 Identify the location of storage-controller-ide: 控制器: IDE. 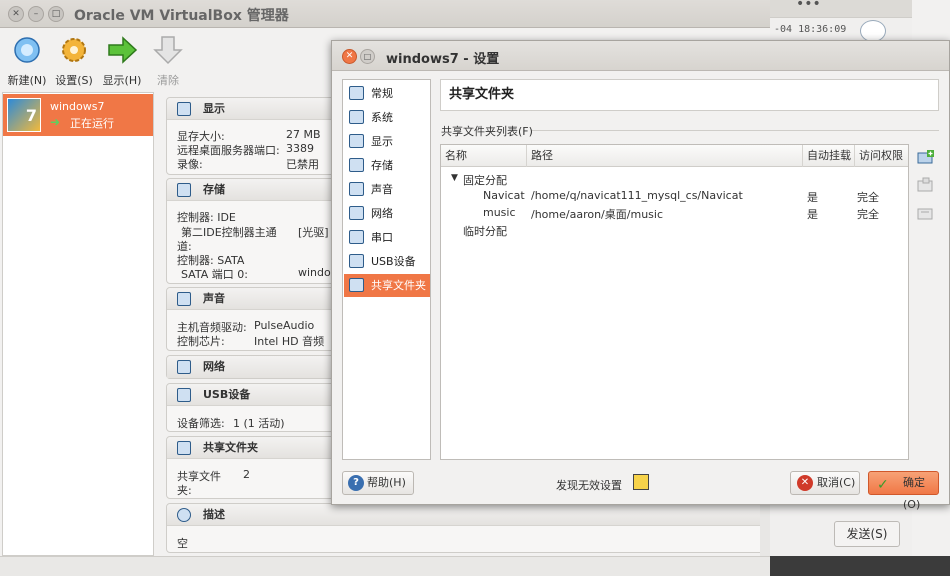
(206, 217).